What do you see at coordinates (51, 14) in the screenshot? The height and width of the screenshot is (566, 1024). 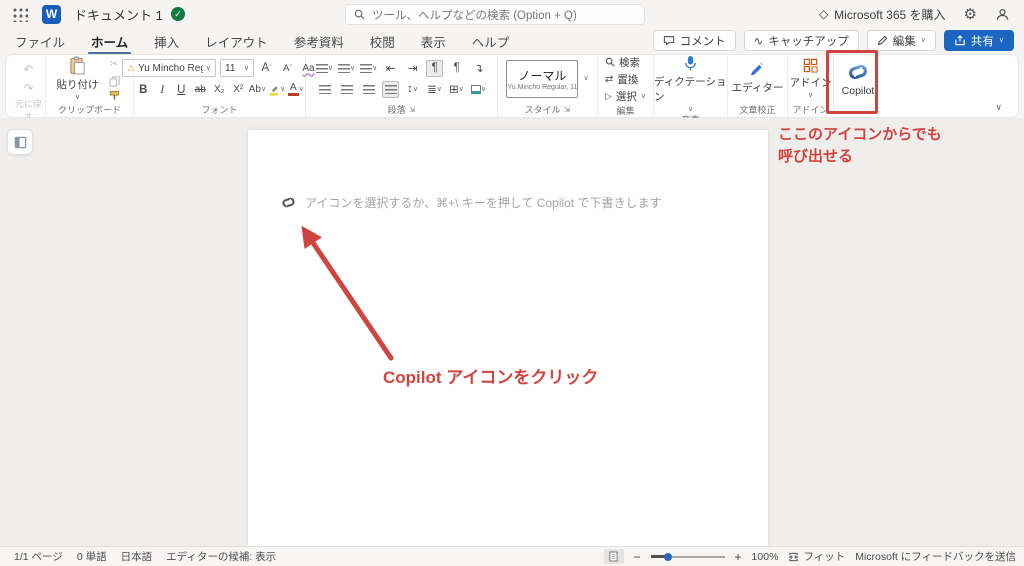 I see `word-logo: W` at bounding box center [51, 14].